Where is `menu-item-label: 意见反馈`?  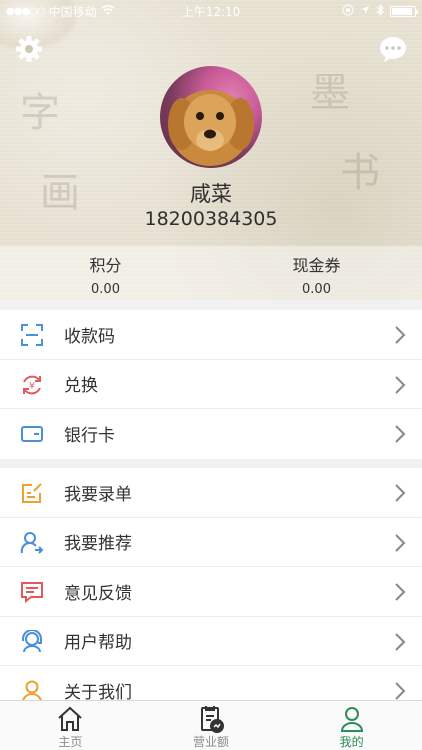
menu-item-label: 意见反馈 is located at coordinates (98, 593).